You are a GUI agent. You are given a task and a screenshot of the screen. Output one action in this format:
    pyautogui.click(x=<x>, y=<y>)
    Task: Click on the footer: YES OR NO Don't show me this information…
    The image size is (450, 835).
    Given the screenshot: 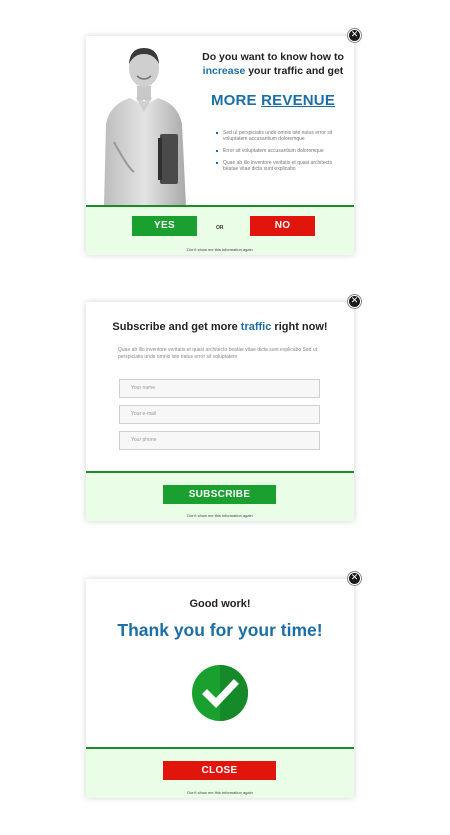 What is the action you would take?
    pyautogui.click(x=220, y=230)
    